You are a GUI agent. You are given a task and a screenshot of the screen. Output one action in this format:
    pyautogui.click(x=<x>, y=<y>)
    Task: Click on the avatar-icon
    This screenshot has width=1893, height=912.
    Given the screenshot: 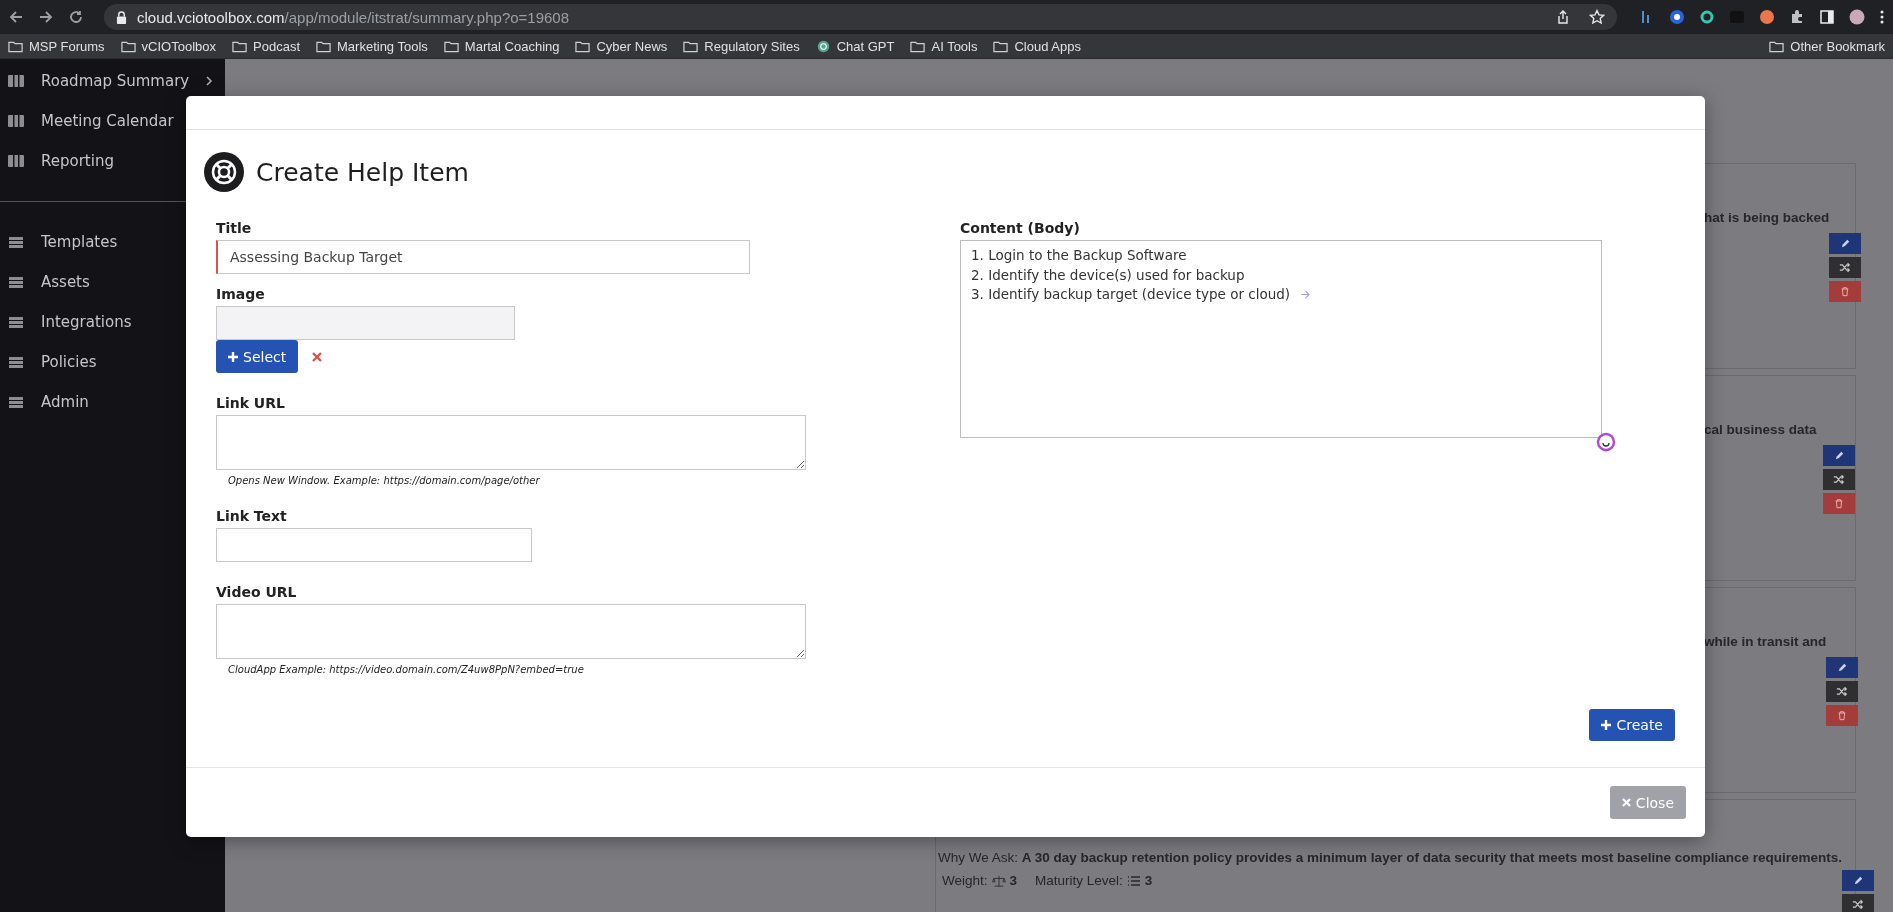 What is the action you would take?
    pyautogui.click(x=1857, y=17)
    